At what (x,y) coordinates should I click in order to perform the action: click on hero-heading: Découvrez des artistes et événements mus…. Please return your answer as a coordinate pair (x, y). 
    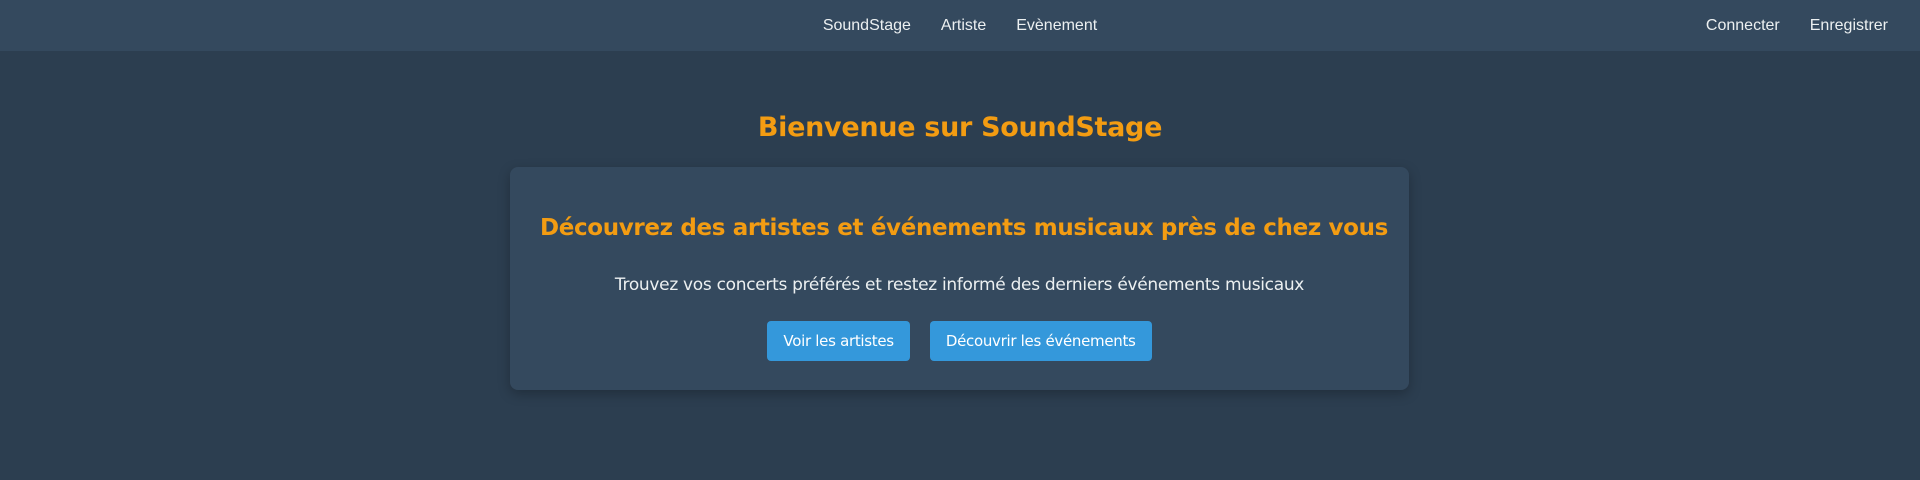
    Looking at the image, I should click on (964, 228).